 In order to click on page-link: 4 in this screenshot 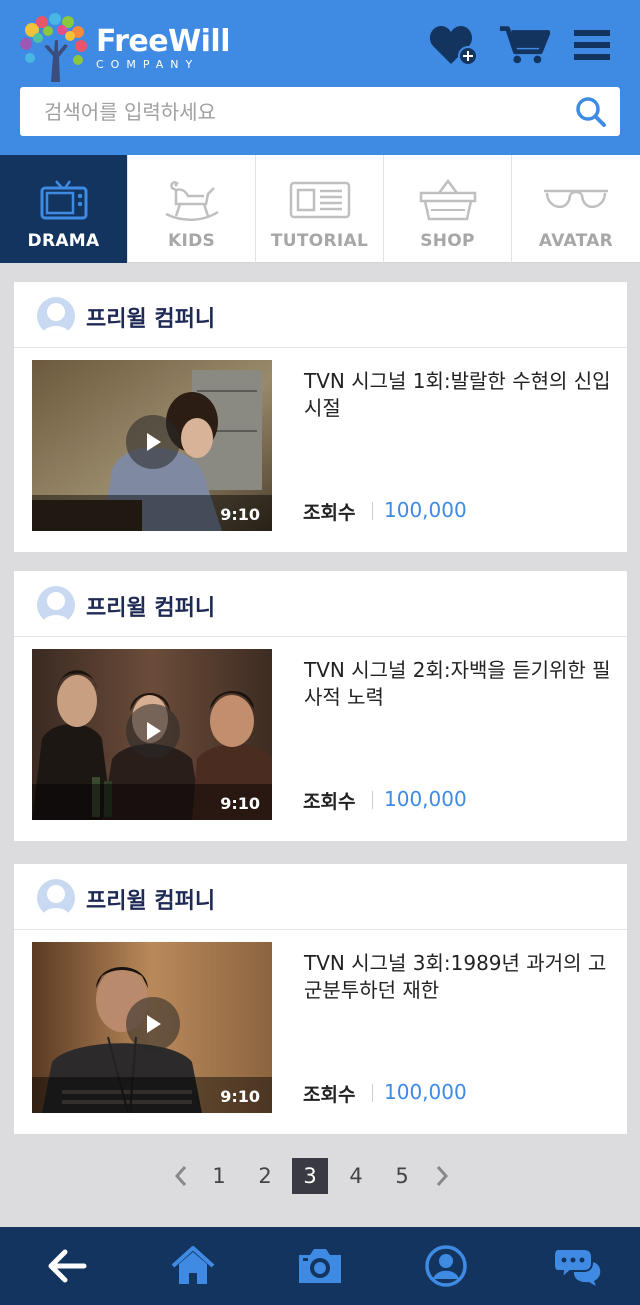, I will do `click(356, 1176)`.